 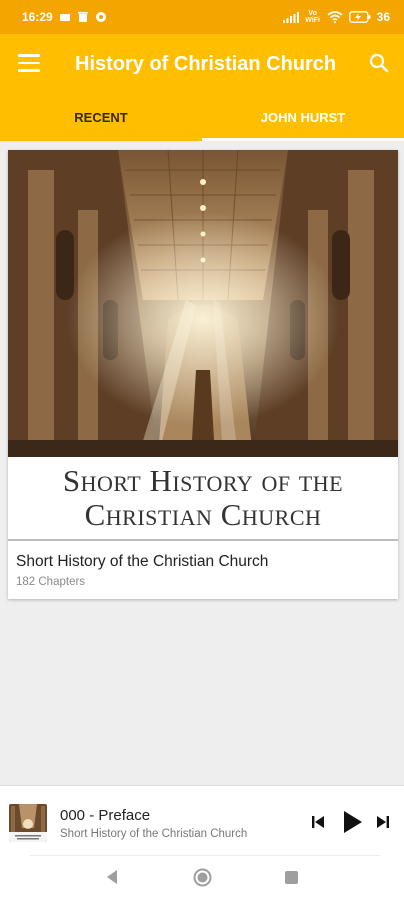 I want to click on app-bar: History of Christian Church, so click(x=202, y=64).